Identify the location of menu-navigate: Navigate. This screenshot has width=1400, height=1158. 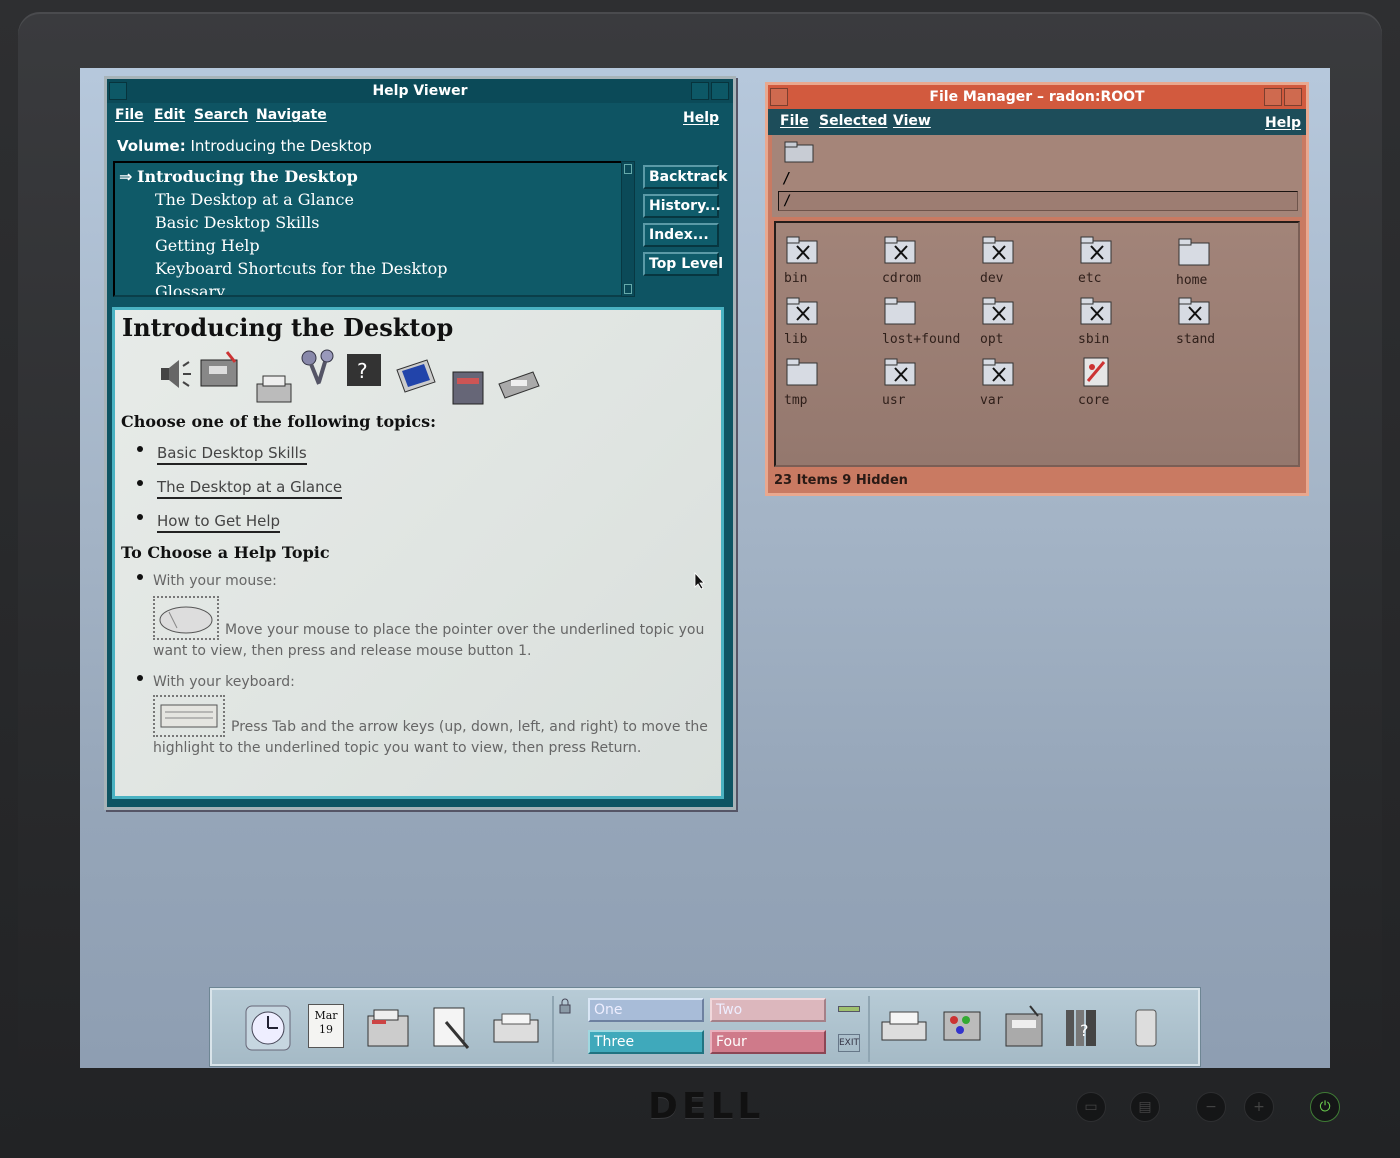
(291, 115).